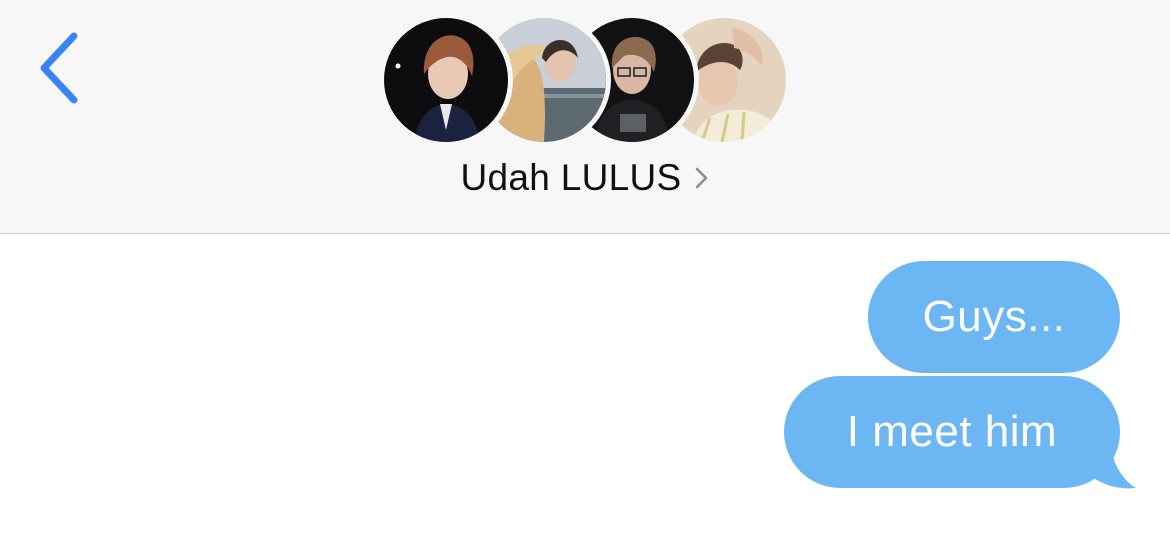  I want to click on chevron-right-icon, so click(702, 178).